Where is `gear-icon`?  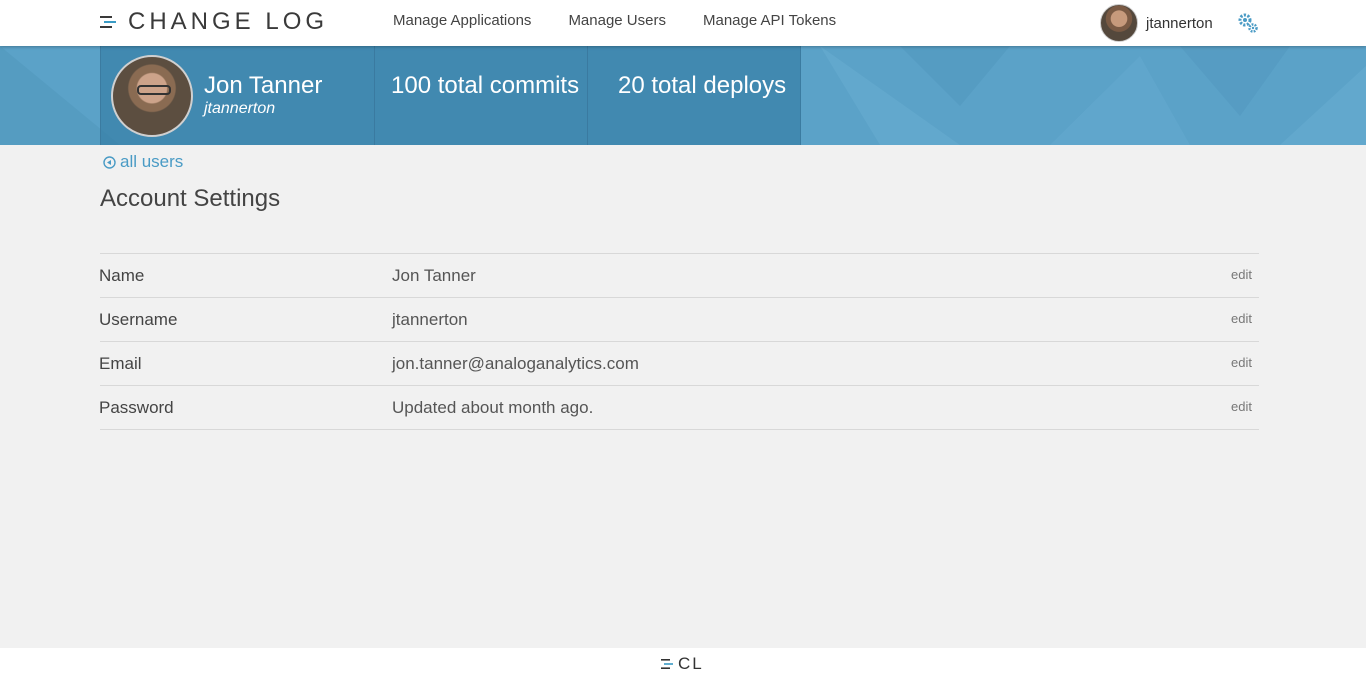 gear-icon is located at coordinates (1248, 23).